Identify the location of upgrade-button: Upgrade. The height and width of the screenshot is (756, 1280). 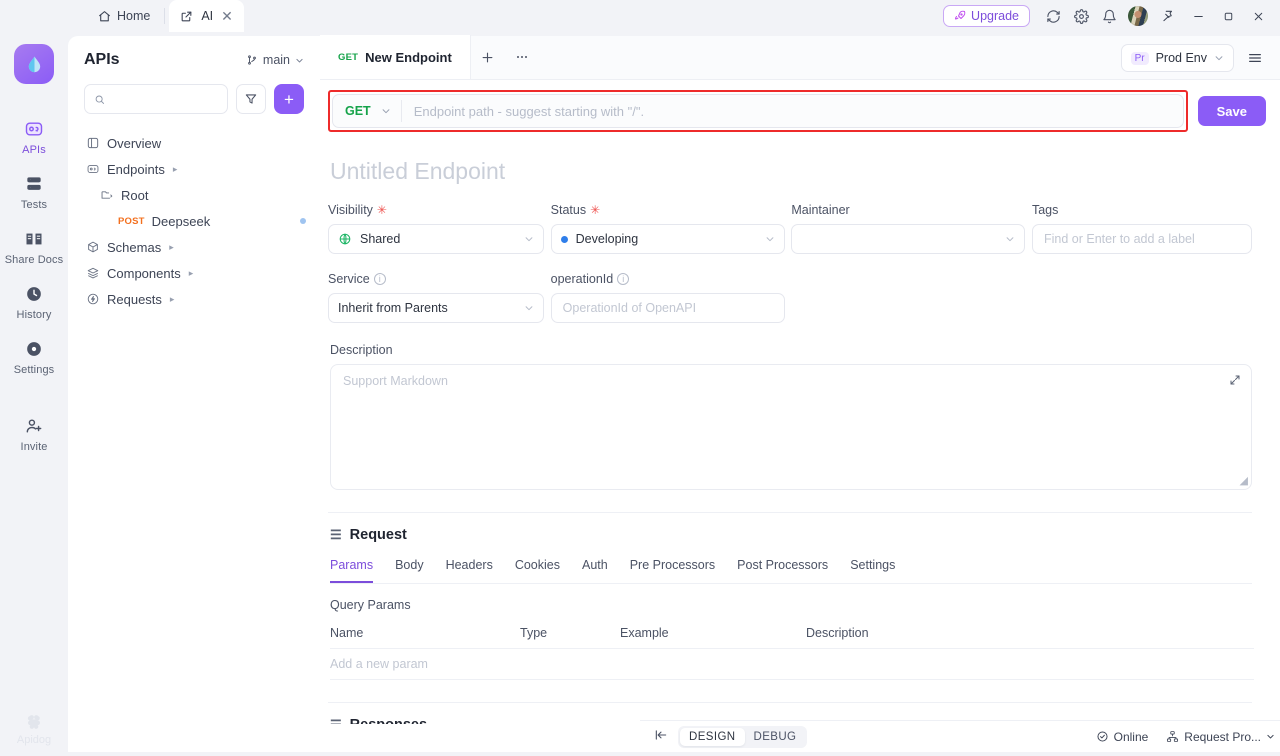
(986, 16).